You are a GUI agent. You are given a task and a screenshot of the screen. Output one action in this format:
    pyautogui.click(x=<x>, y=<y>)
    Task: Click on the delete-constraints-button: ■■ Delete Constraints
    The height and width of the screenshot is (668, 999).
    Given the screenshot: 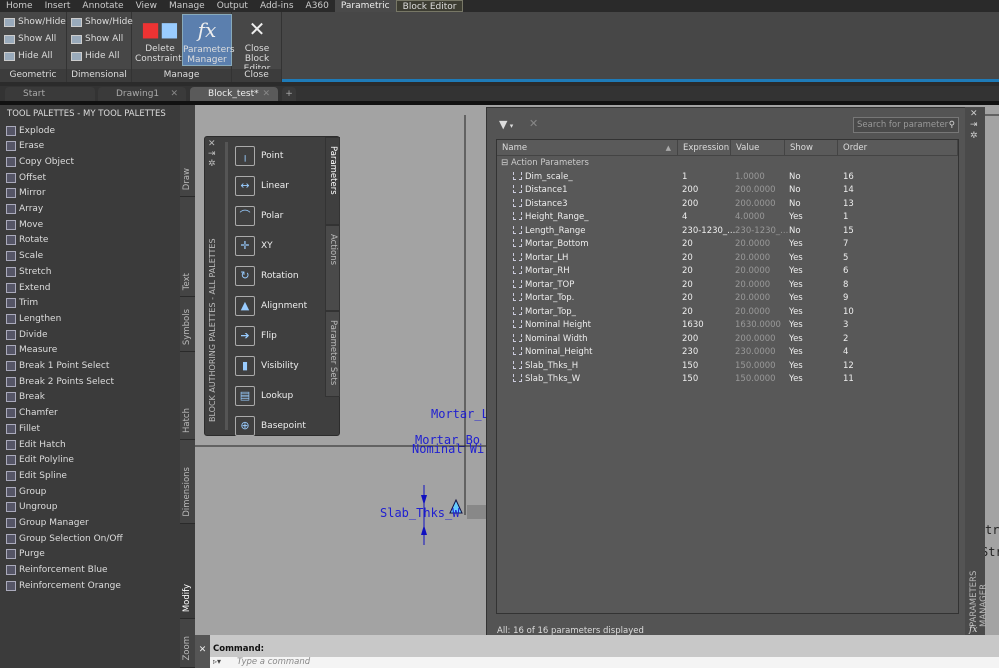 What is the action you would take?
    pyautogui.click(x=160, y=40)
    